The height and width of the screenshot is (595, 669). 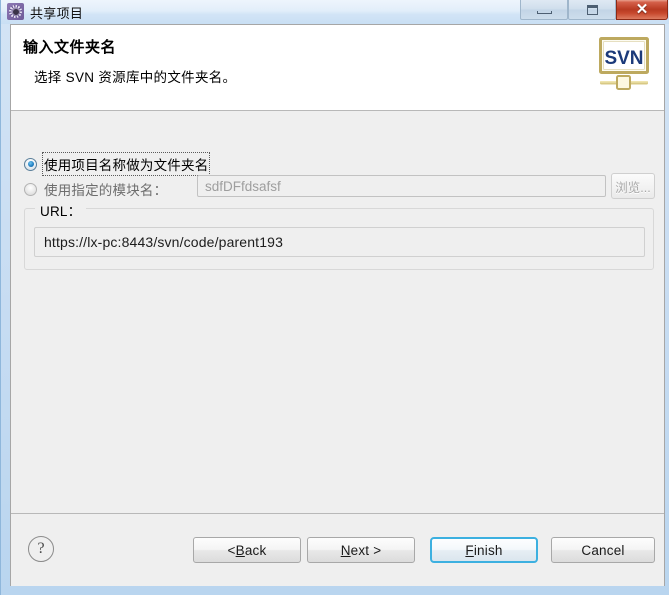 I want to click on wizard-header: 输入文件夹名 选择 SVN 资源库中的文件夹名。 SVN, so click(x=337, y=68).